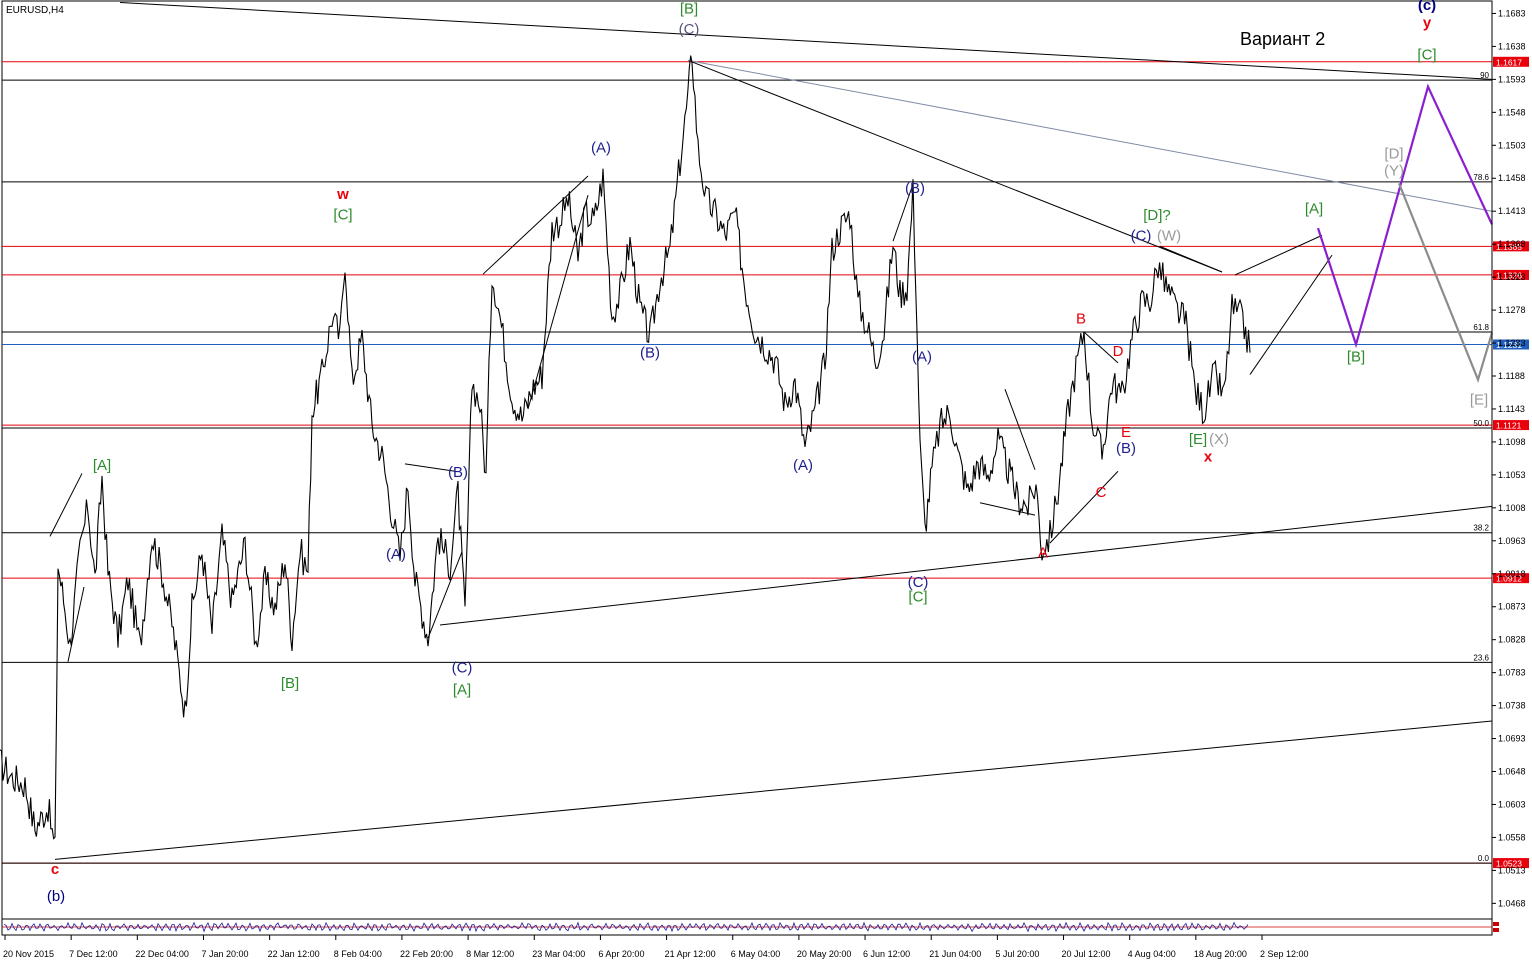 The width and height of the screenshot is (1532, 970). Describe the element at coordinates (1394, 170) in the screenshot. I see `wave-label: (Y)` at that location.